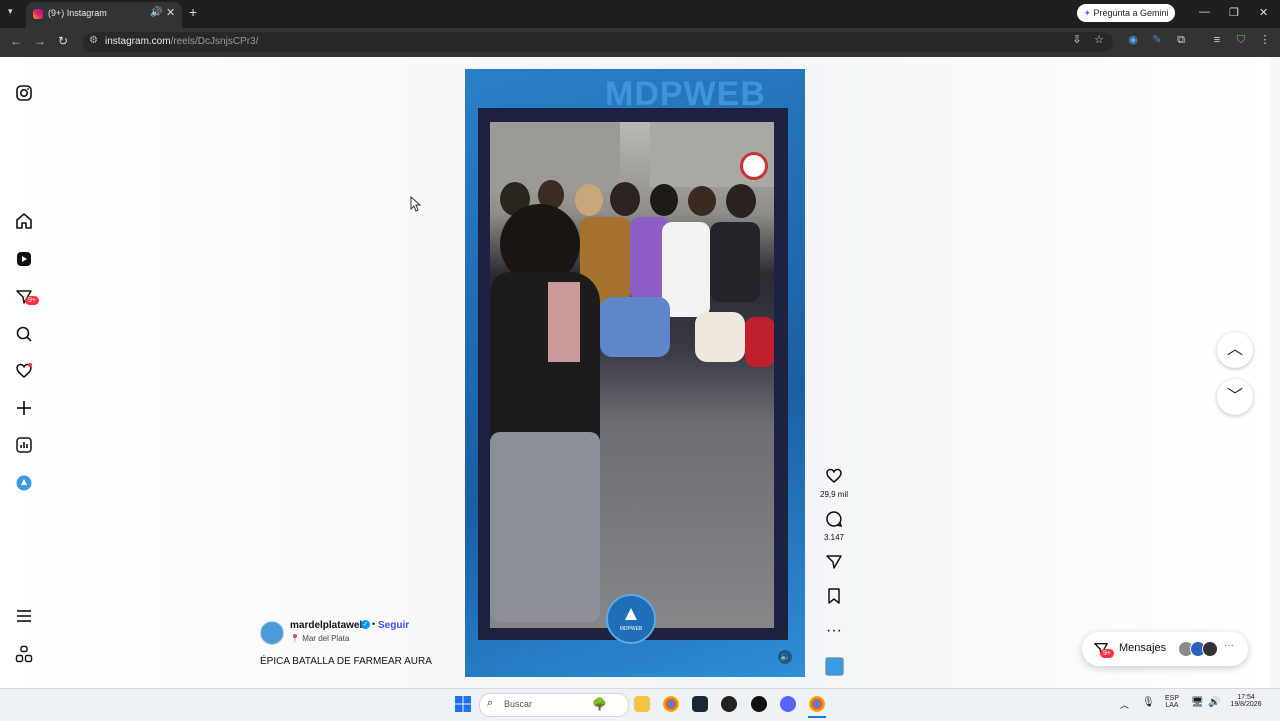 The width and height of the screenshot is (1280, 721). What do you see at coordinates (32, 300) in the screenshot?
I see `notifications-badge: 9+` at bounding box center [32, 300].